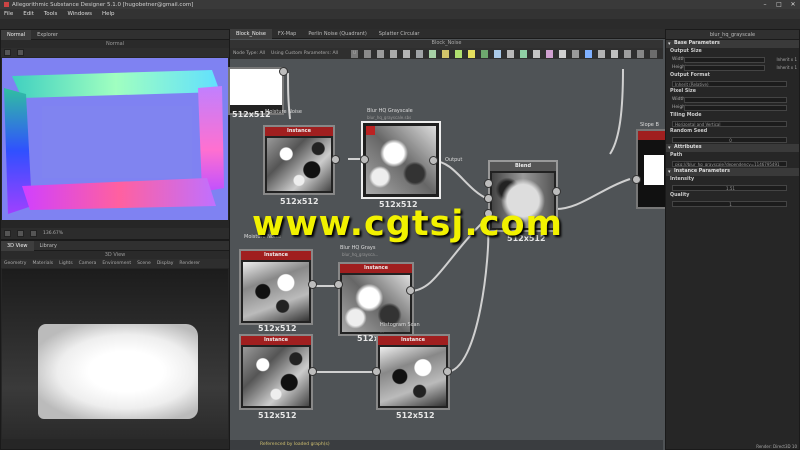 Image resolution: width=800 pixels, height=450 pixels. Describe the element at coordinates (79, 14) in the screenshot. I see `menu-windows: Windows` at that location.